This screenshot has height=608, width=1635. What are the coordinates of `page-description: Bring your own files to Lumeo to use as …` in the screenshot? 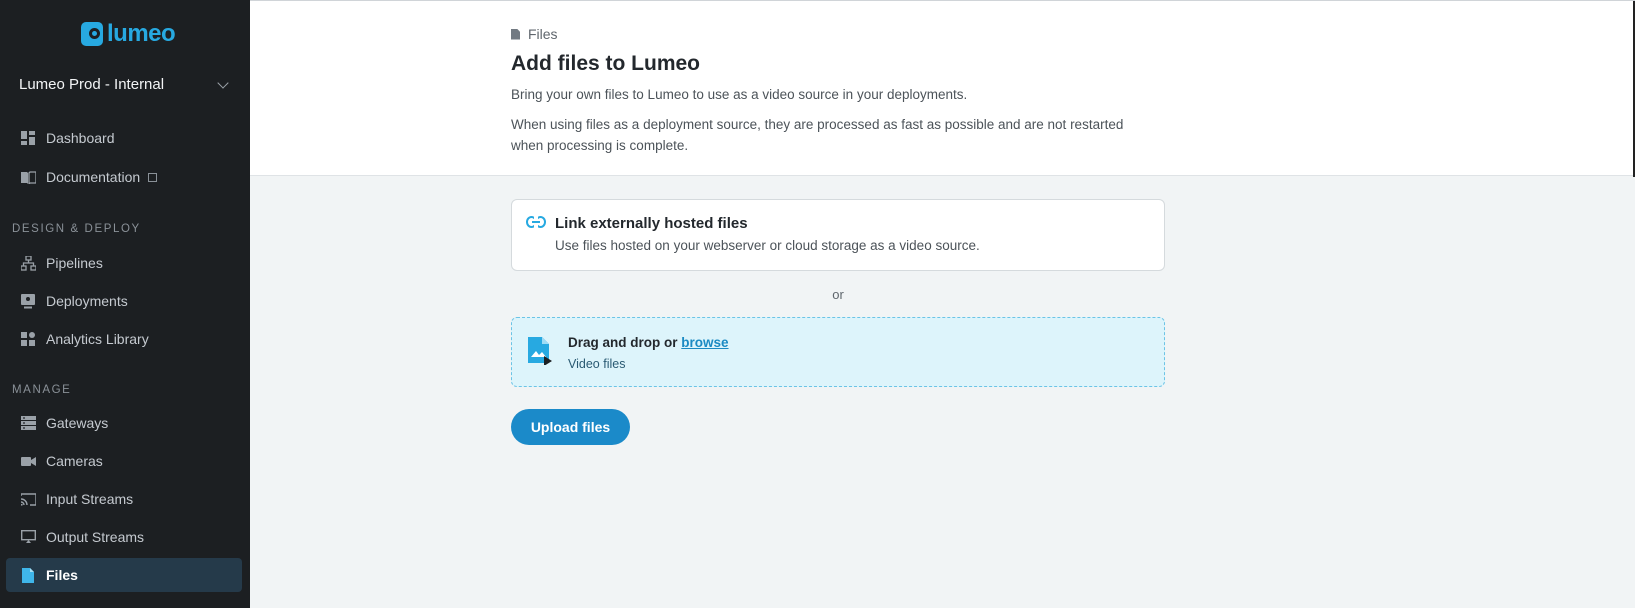 It's located at (739, 94).